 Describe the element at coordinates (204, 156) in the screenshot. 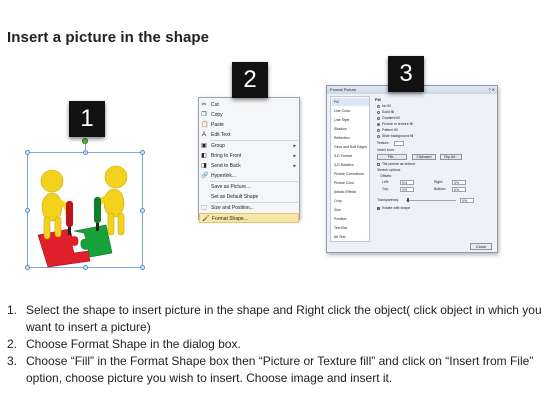

I see `bring-front-icon: ◧` at that location.